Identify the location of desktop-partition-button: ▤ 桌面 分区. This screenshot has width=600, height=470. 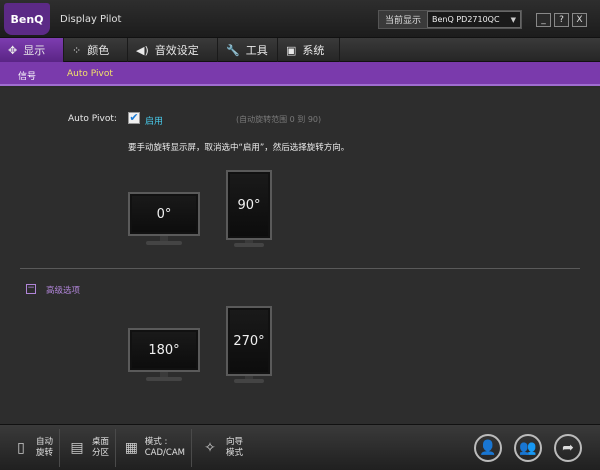
(89, 448).